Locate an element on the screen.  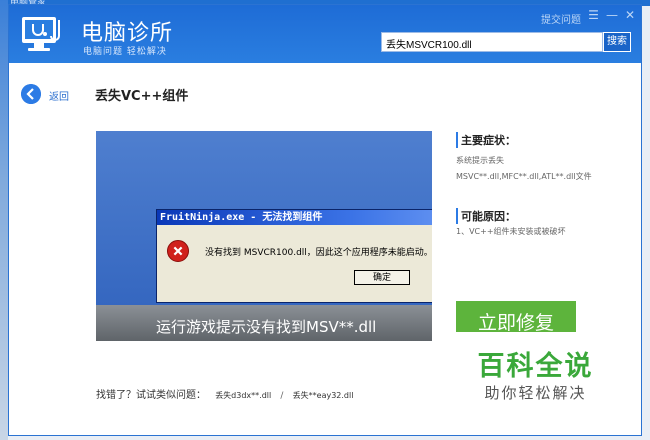
causes-text: 1、VC++组件未安装或被破坏 is located at coordinates (511, 231).